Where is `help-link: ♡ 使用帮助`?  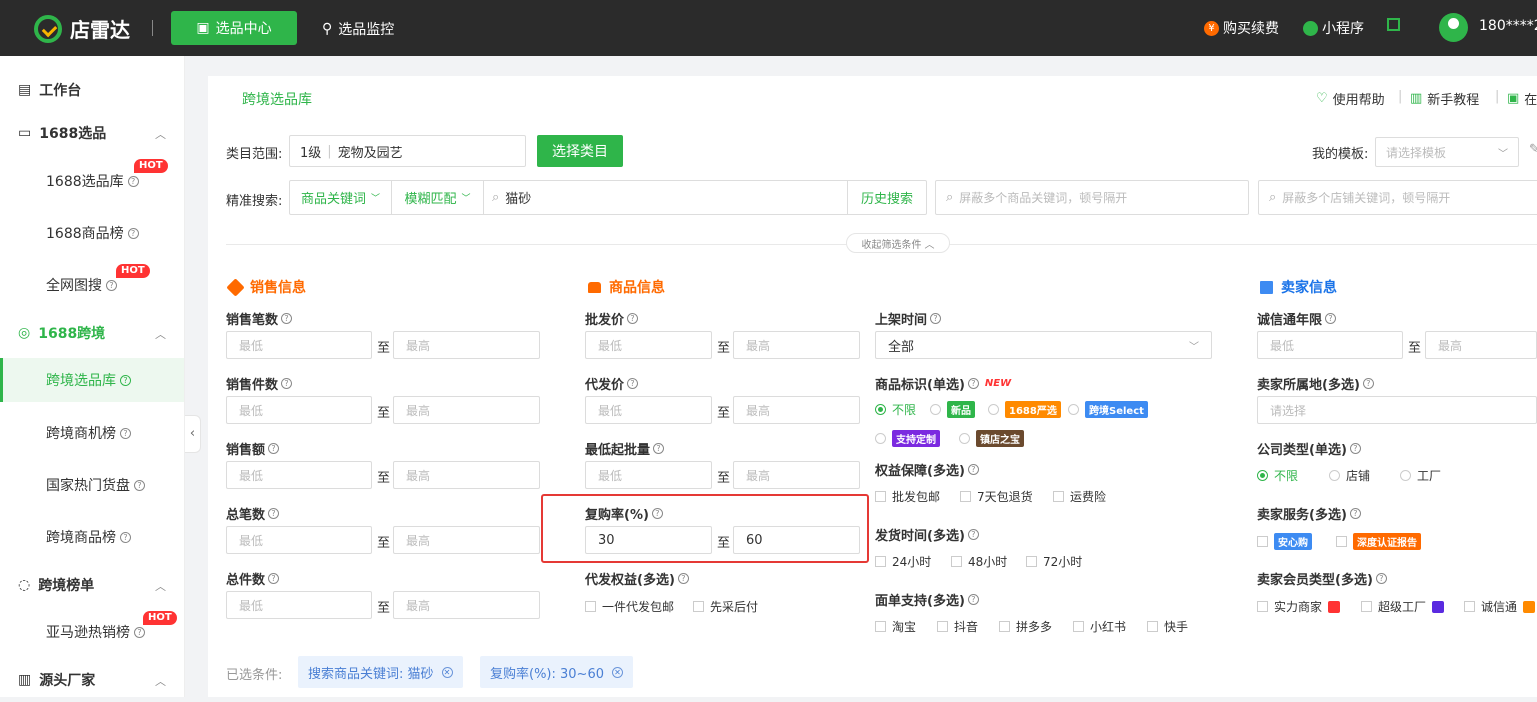 help-link: ♡ 使用帮助 is located at coordinates (1350, 98).